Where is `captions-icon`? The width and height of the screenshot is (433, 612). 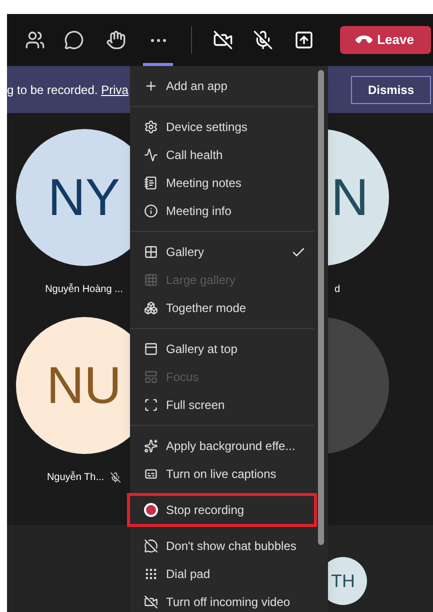 captions-icon is located at coordinates (151, 474).